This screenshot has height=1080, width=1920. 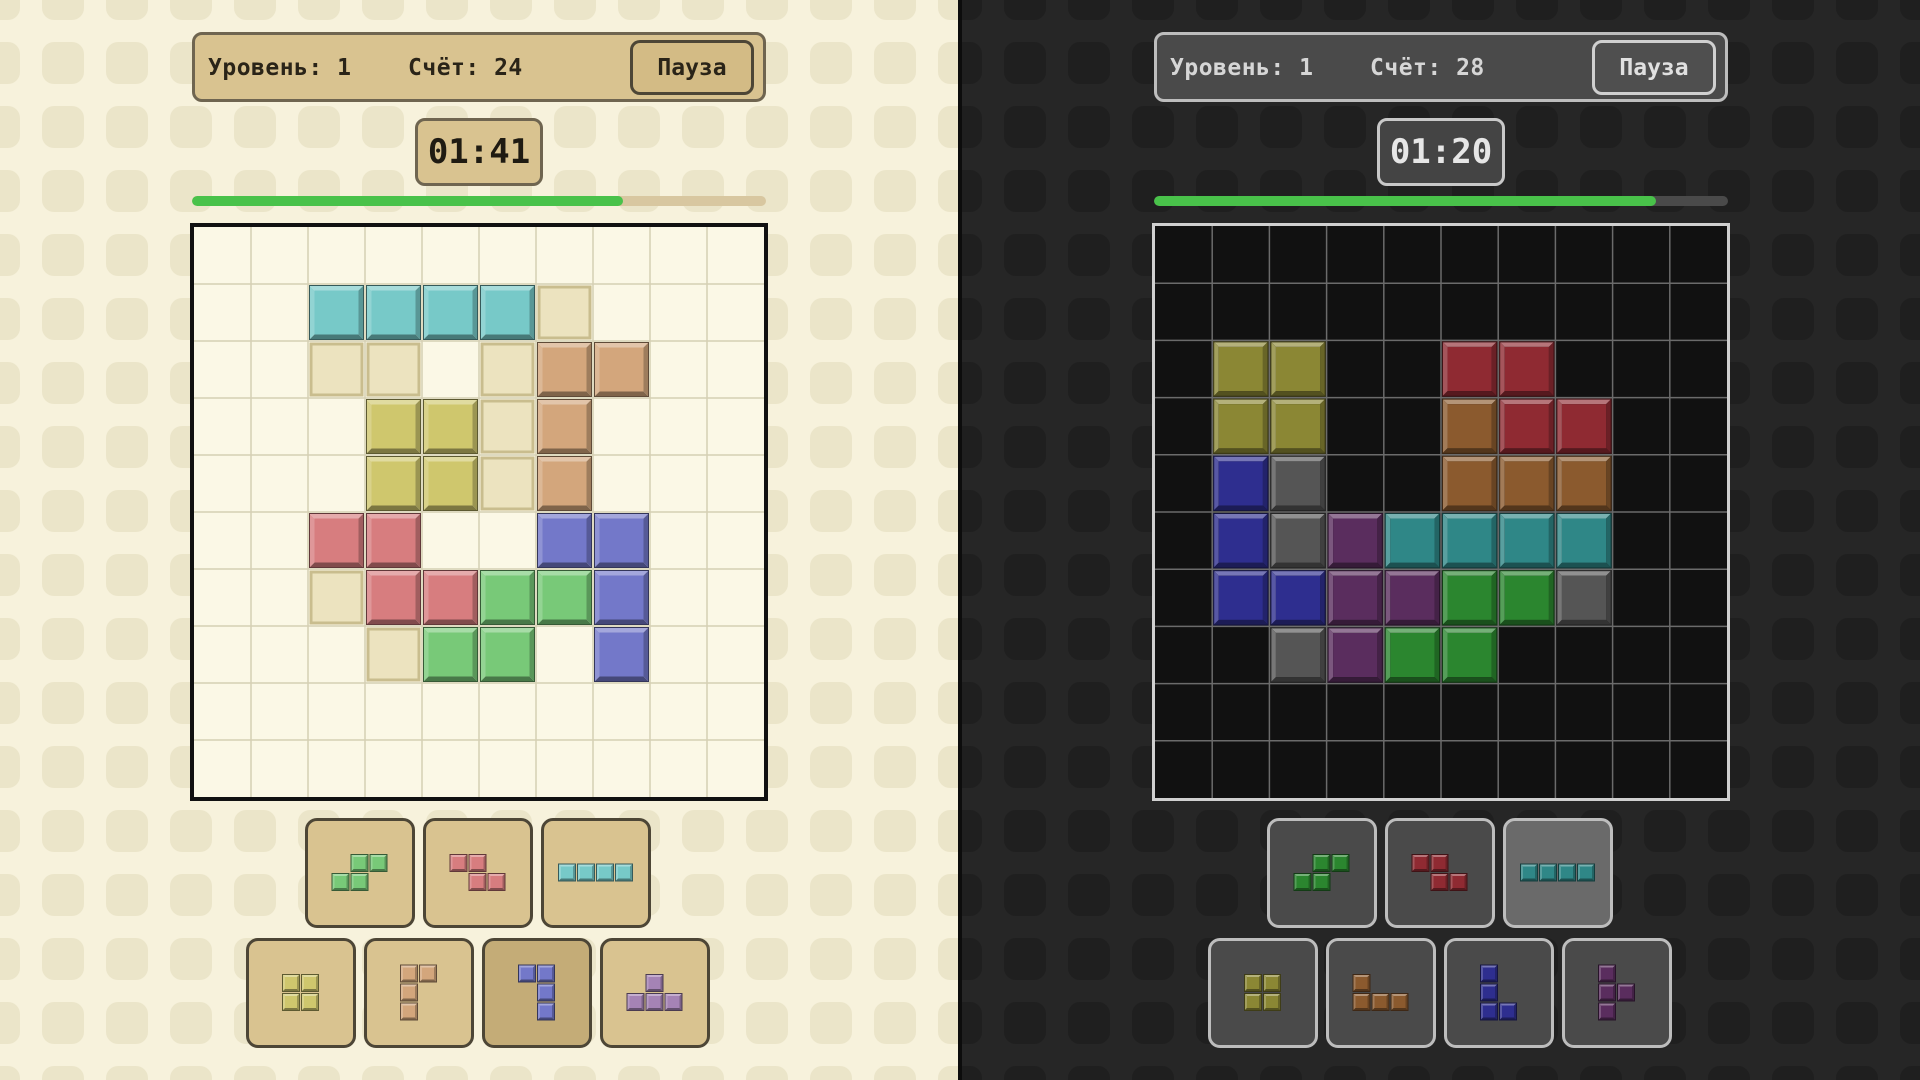 I want to click on tray-slot-j-piece-rotated, so click(x=537, y=993).